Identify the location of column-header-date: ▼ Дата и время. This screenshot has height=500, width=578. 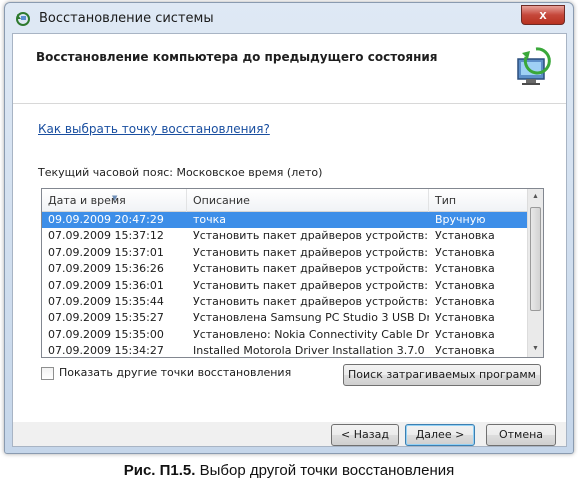
(114, 200).